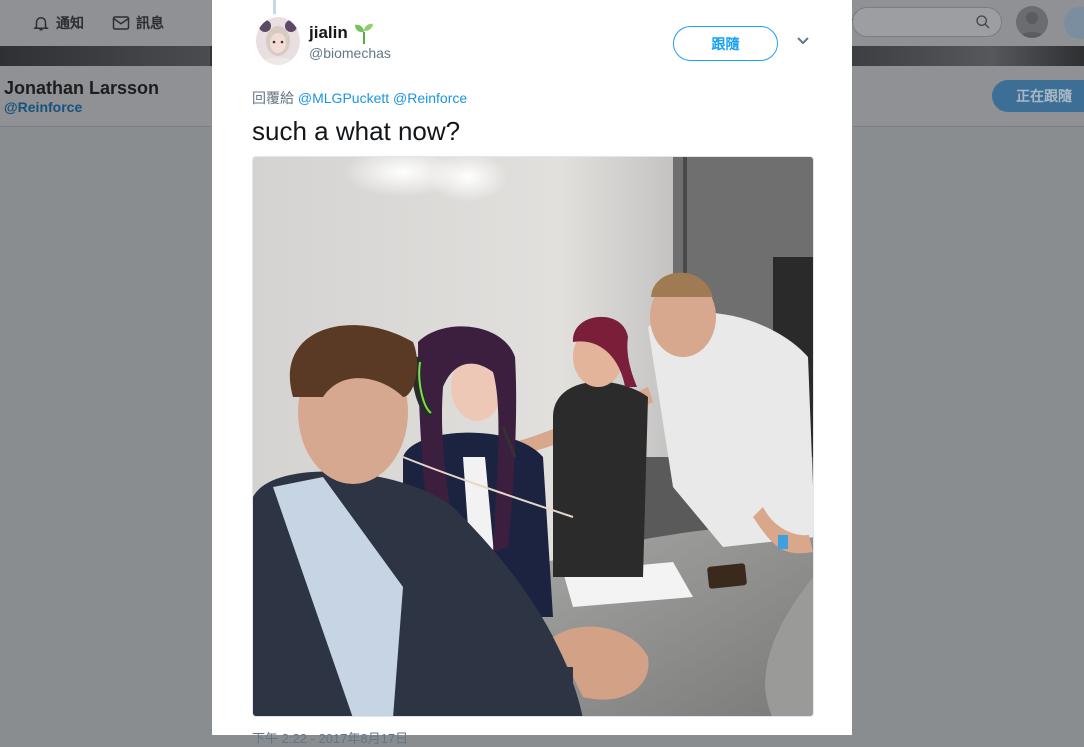 Image resolution: width=1084 pixels, height=747 pixels. Describe the element at coordinates (725, 43) in the screenshot. I see `follow-button: 跟隨` at that location.